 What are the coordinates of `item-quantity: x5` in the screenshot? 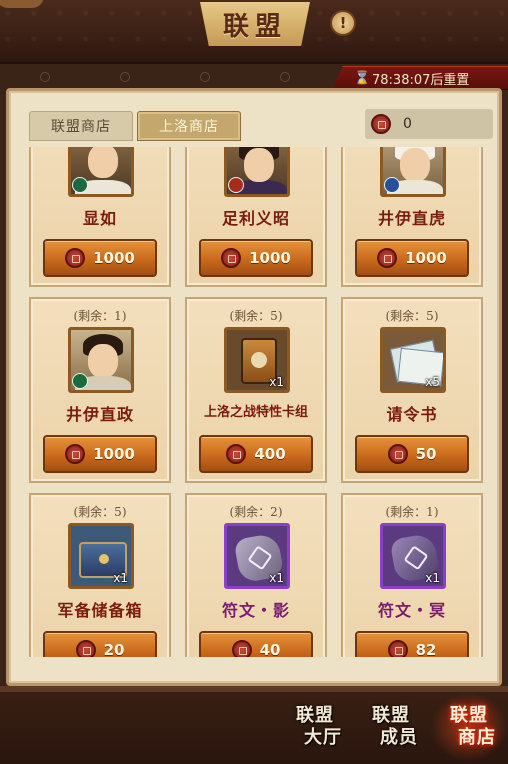 It's located at (432, 382).